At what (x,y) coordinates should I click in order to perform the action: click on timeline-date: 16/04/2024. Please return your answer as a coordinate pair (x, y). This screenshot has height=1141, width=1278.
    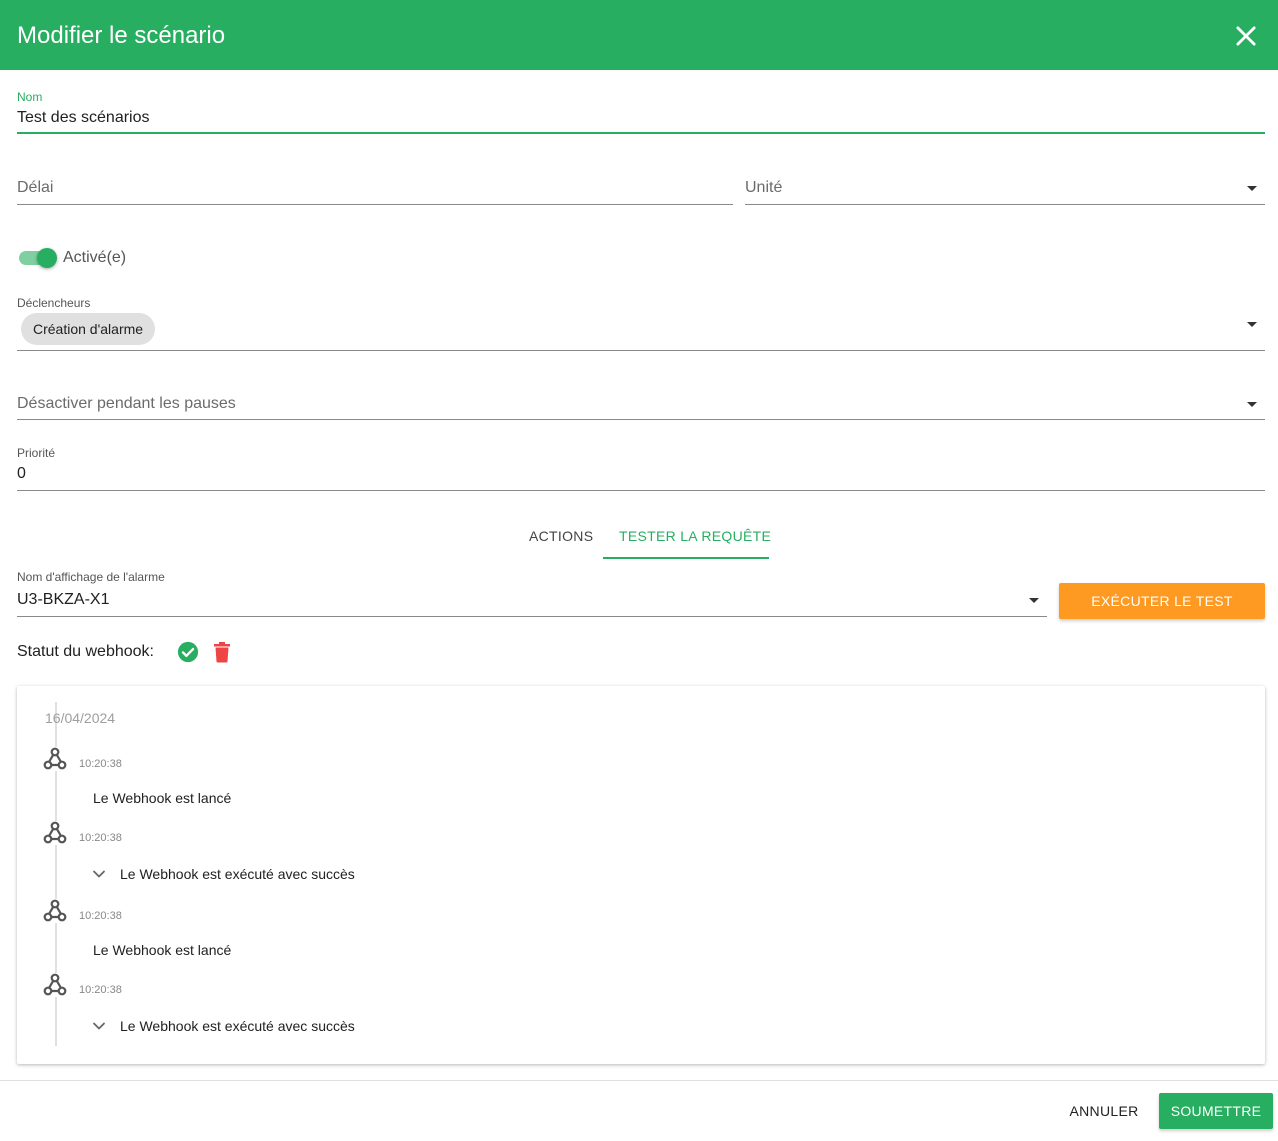
    Looking at the image, I should click on (80, 718).